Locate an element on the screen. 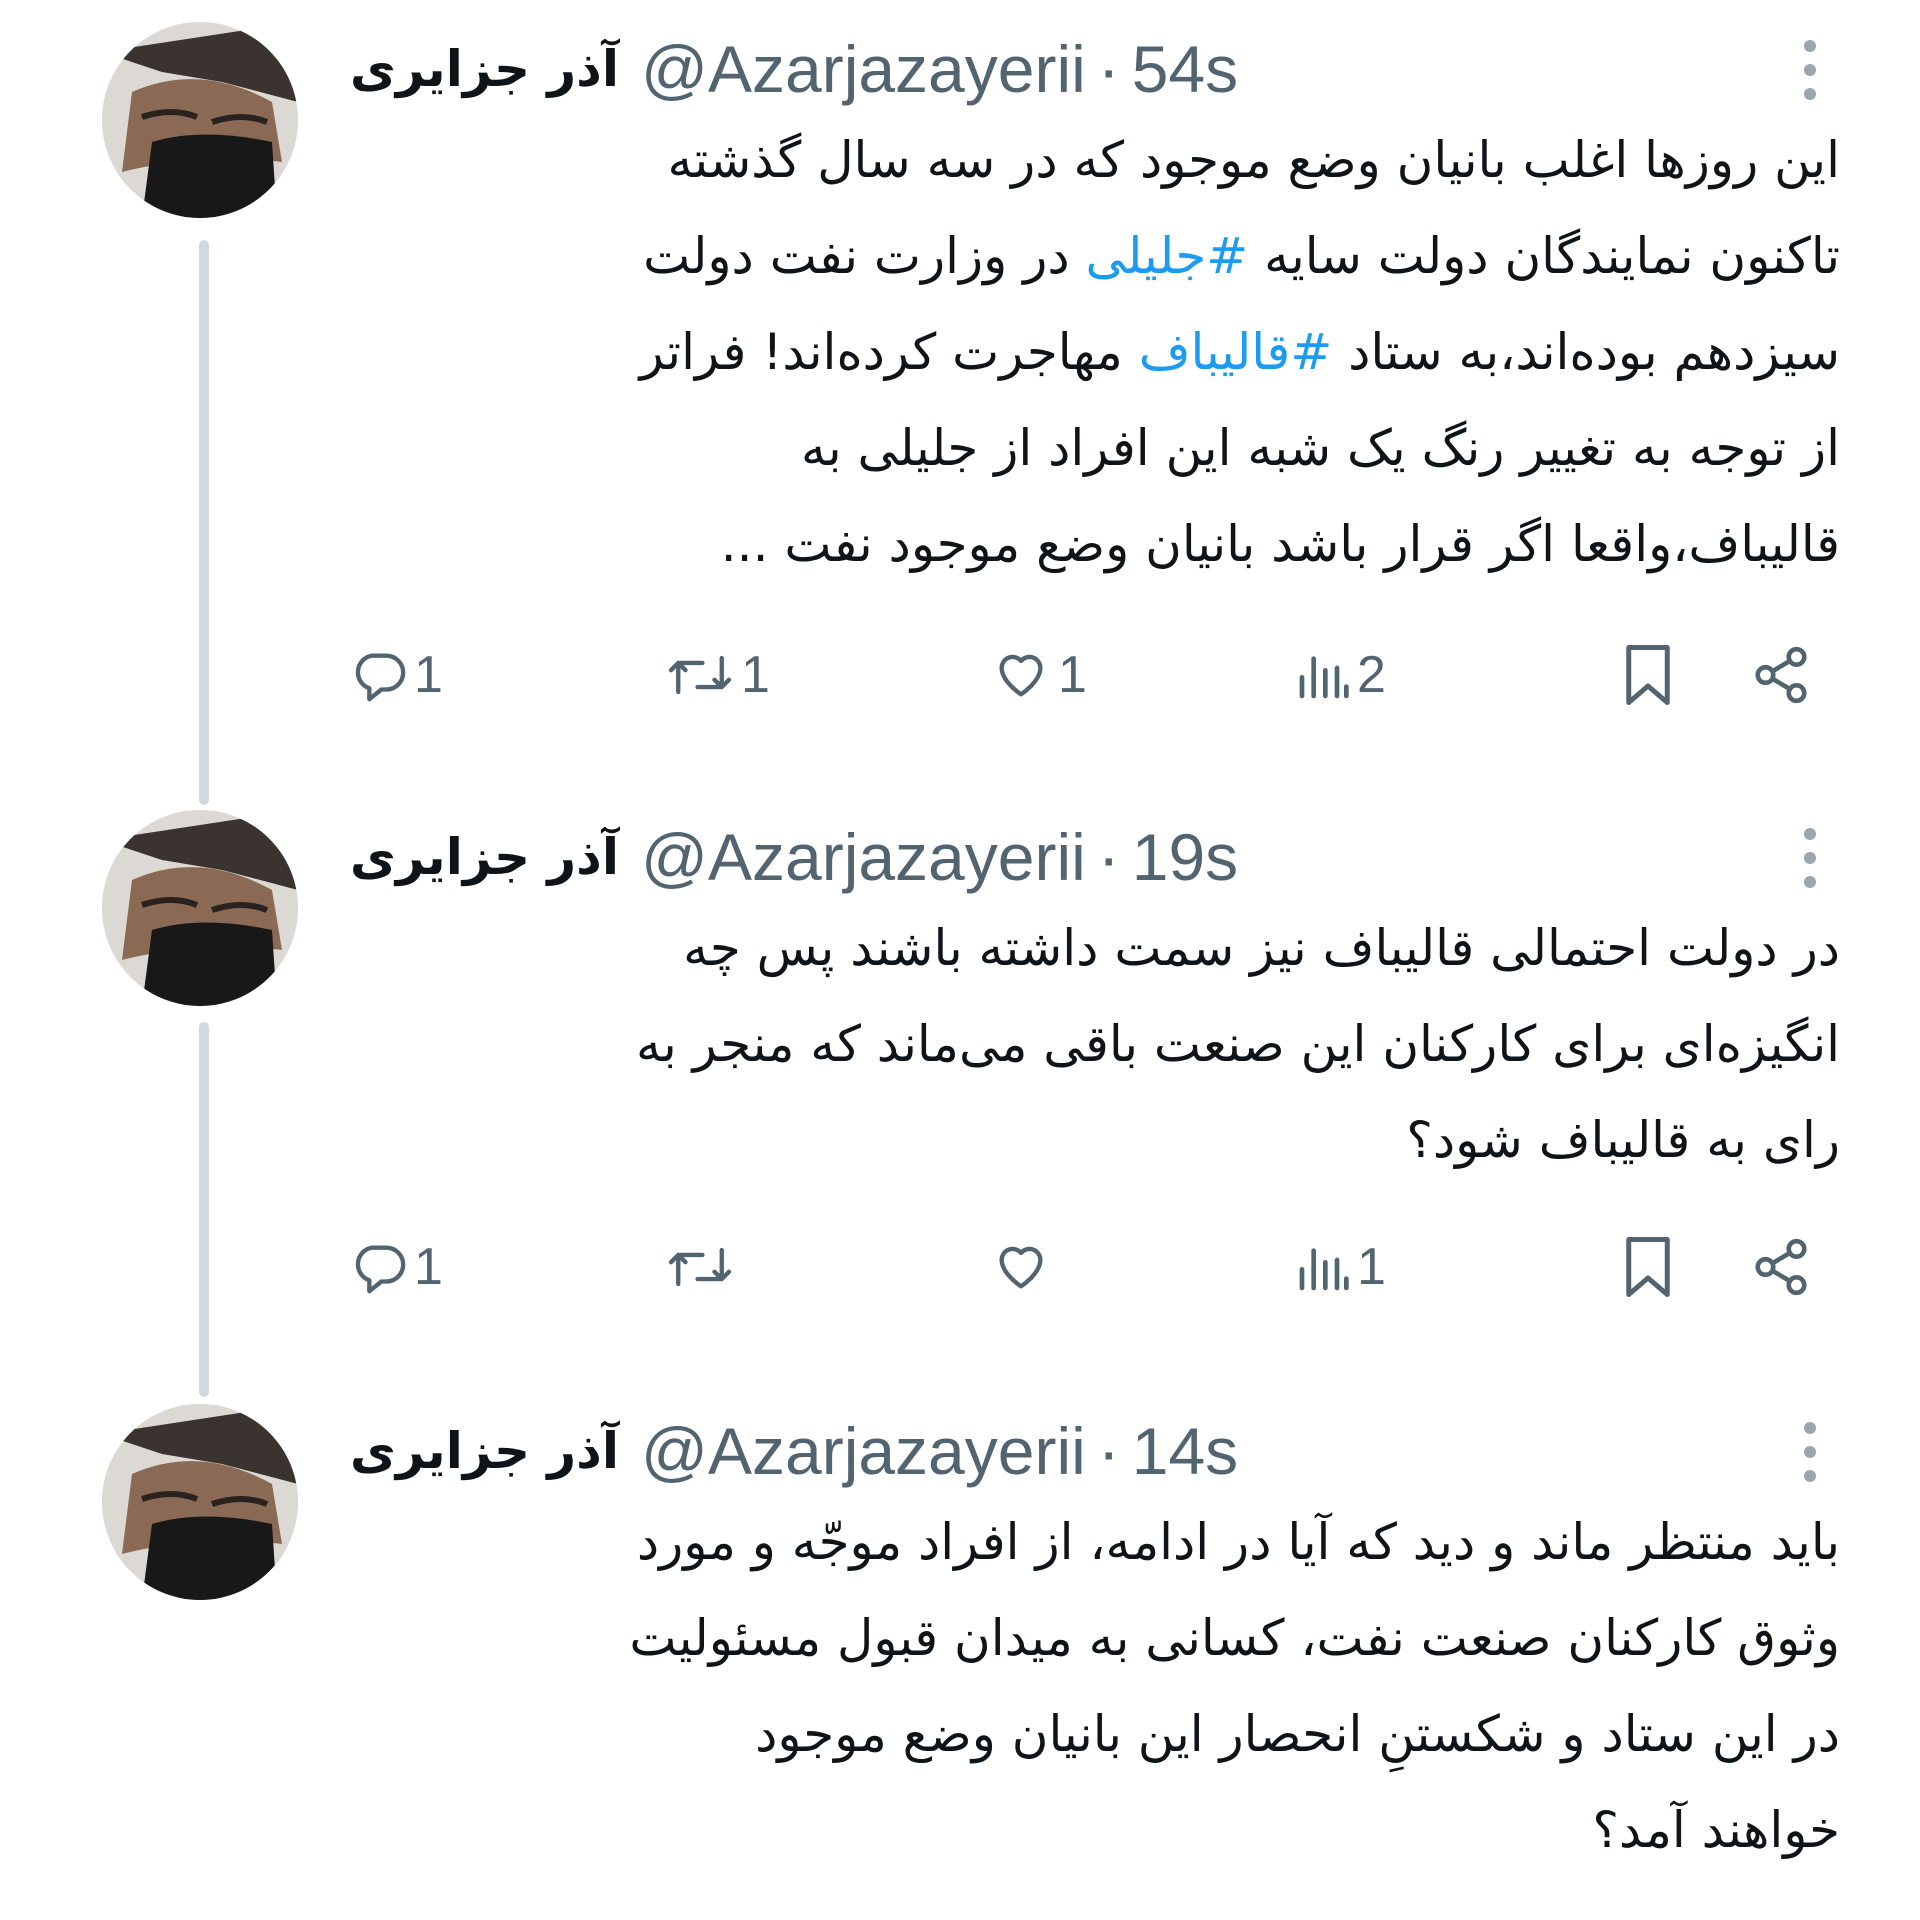 Image resolution: width=1920 pixels, height=1920 pixels. like-count: 1 is located at coordinates (1072, 675).